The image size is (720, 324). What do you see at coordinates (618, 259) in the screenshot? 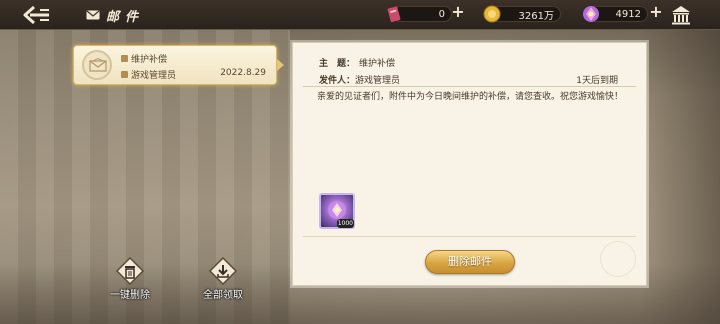
I see `seal-watermark` at bounding box center [618, 259].